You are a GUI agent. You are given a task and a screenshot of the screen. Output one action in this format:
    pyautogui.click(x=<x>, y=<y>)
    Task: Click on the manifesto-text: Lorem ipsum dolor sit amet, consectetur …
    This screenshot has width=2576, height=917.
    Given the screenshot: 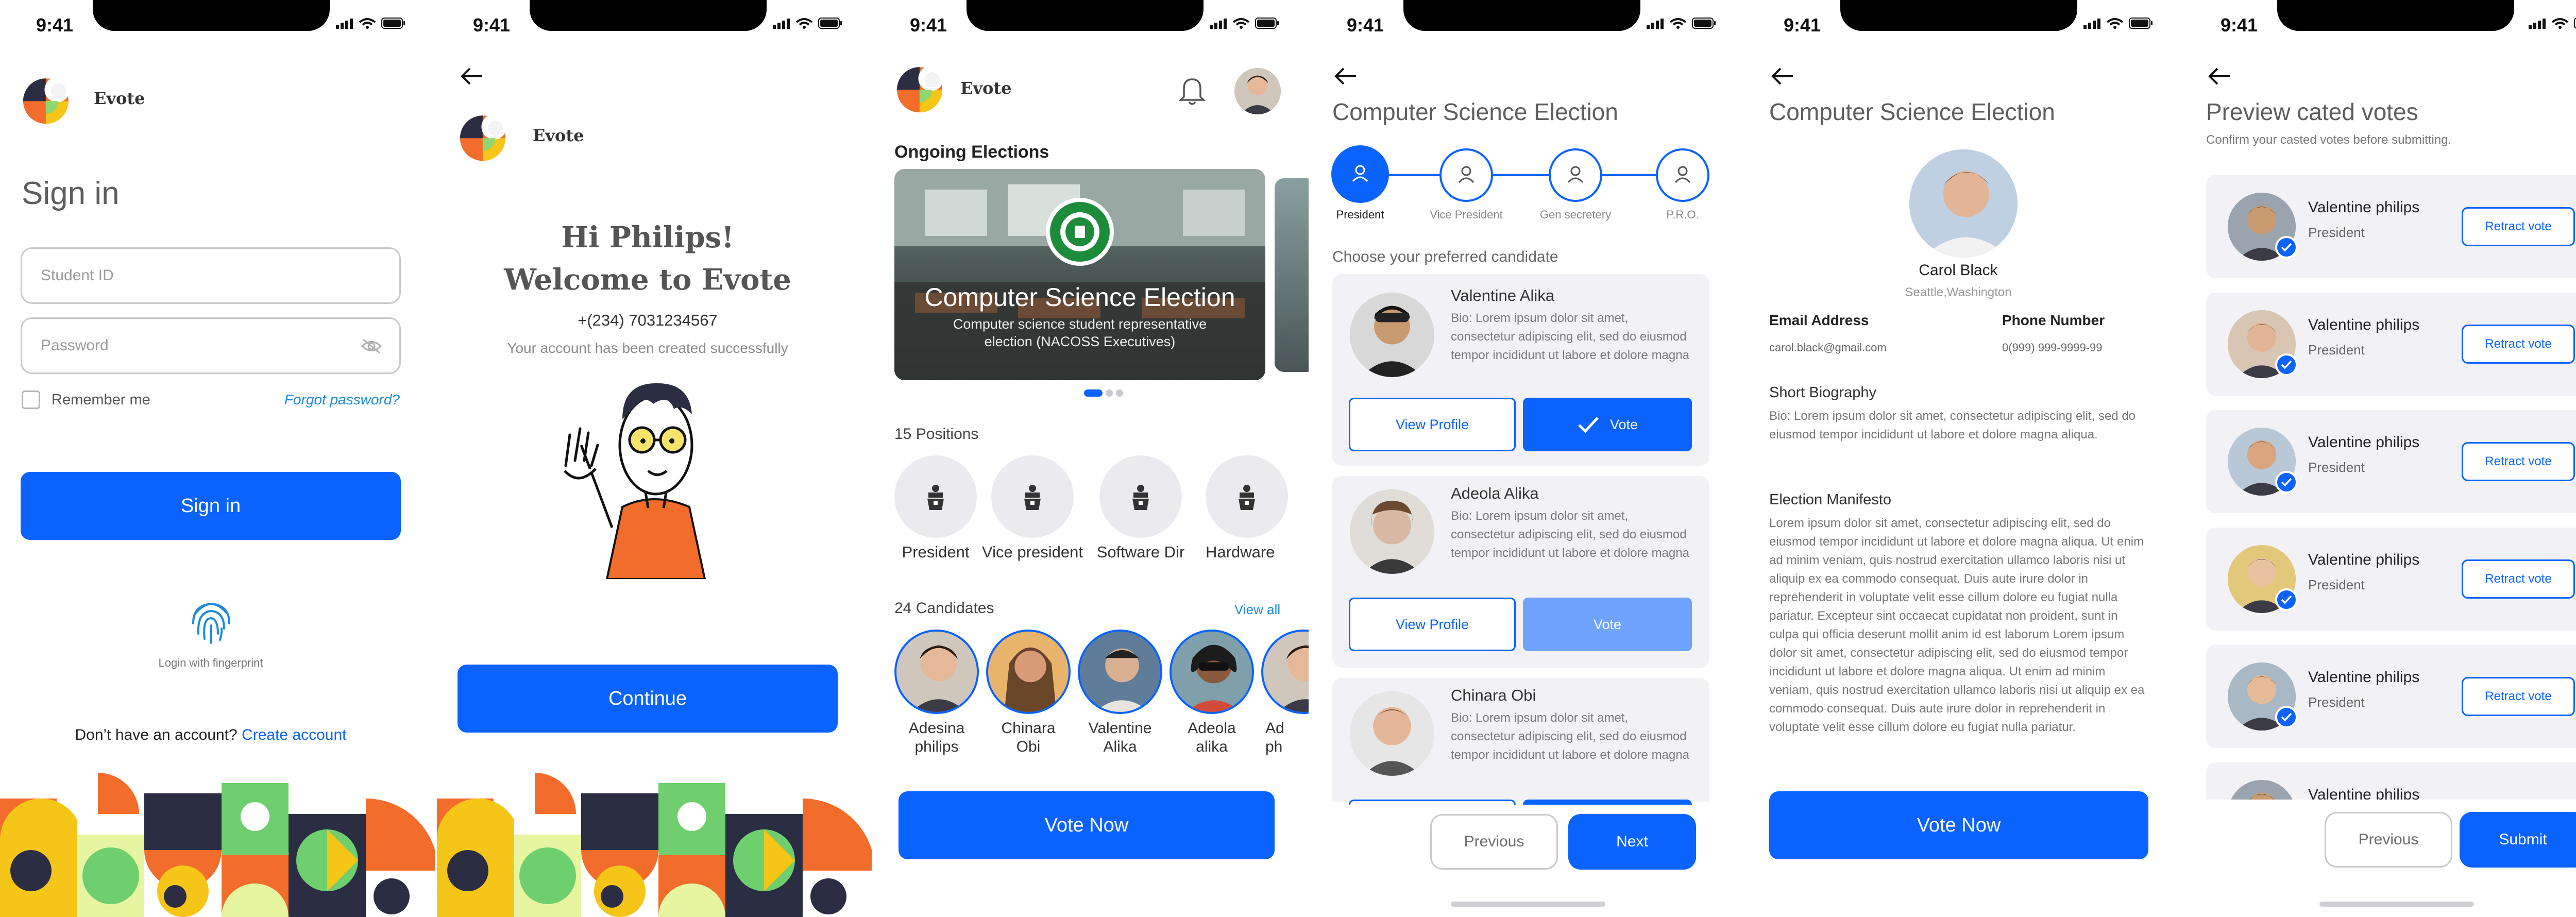 What is the action you would take?
    pyautogui.click(x=1957, y=625)
    